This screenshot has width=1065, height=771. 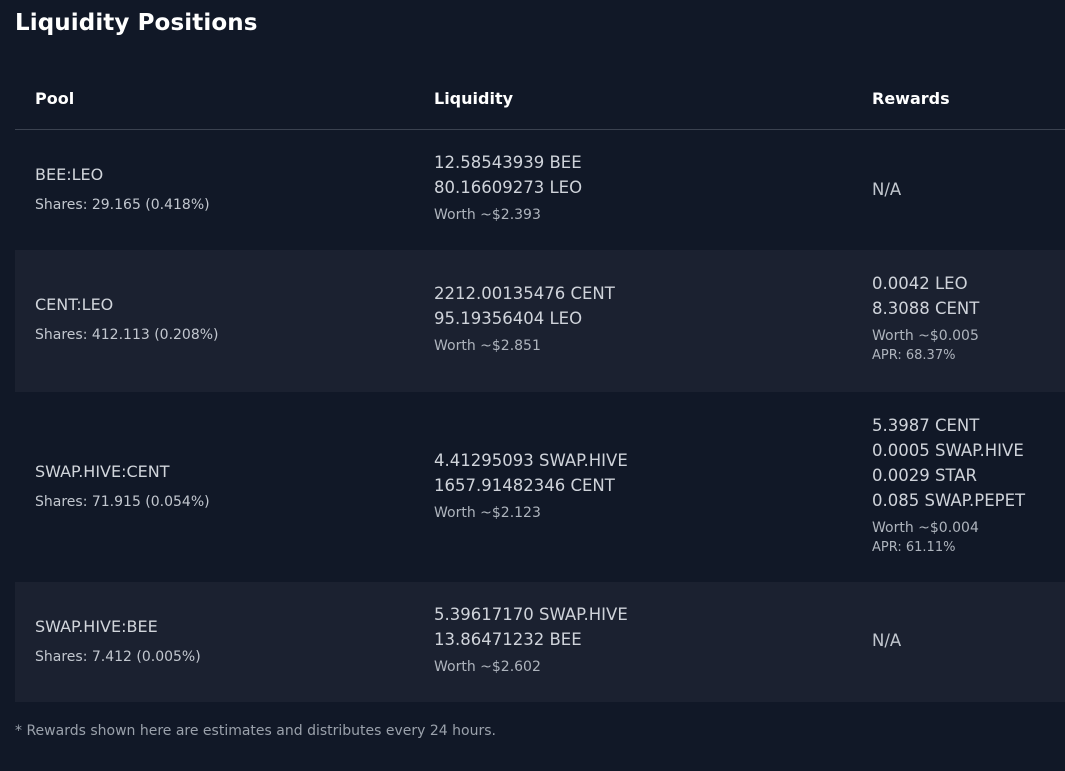 I want to click on pool-cell: SWAP.HIVE:BEE Shares: 7.412 (0.005%), so click(x=118, y=641).